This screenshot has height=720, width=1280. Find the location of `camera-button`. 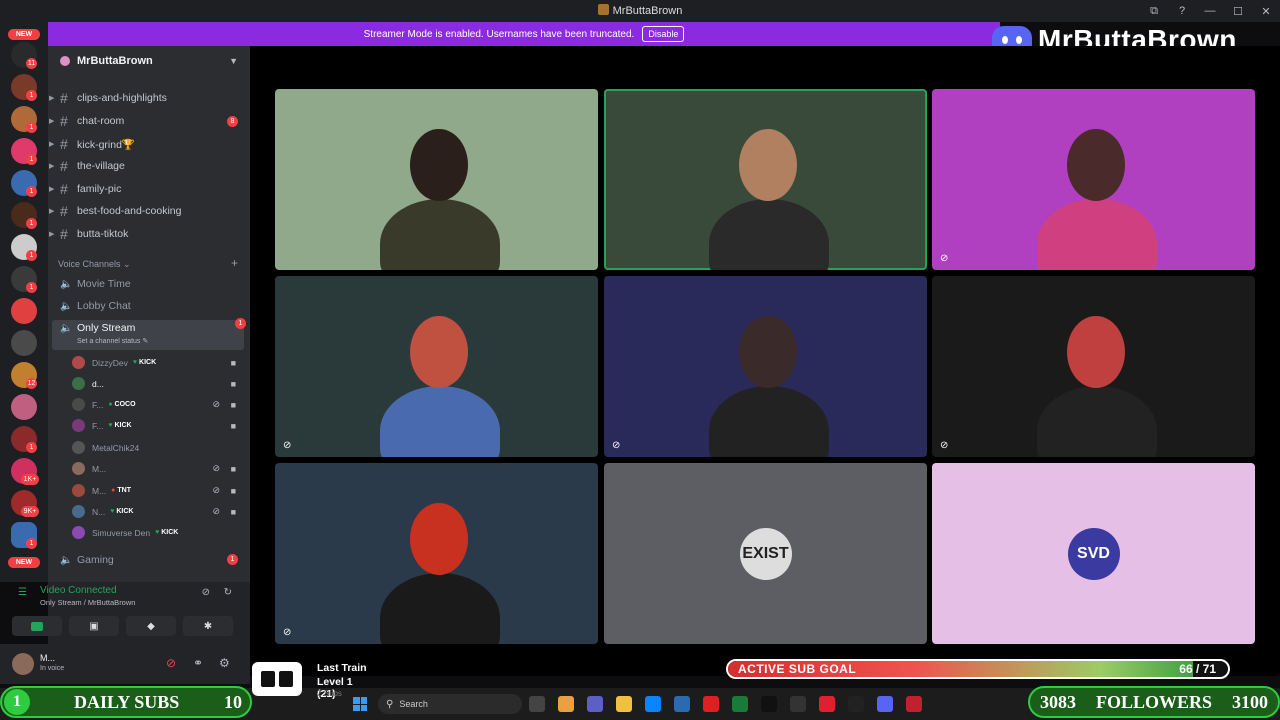

camera-button is located at coordinates (37, 626).